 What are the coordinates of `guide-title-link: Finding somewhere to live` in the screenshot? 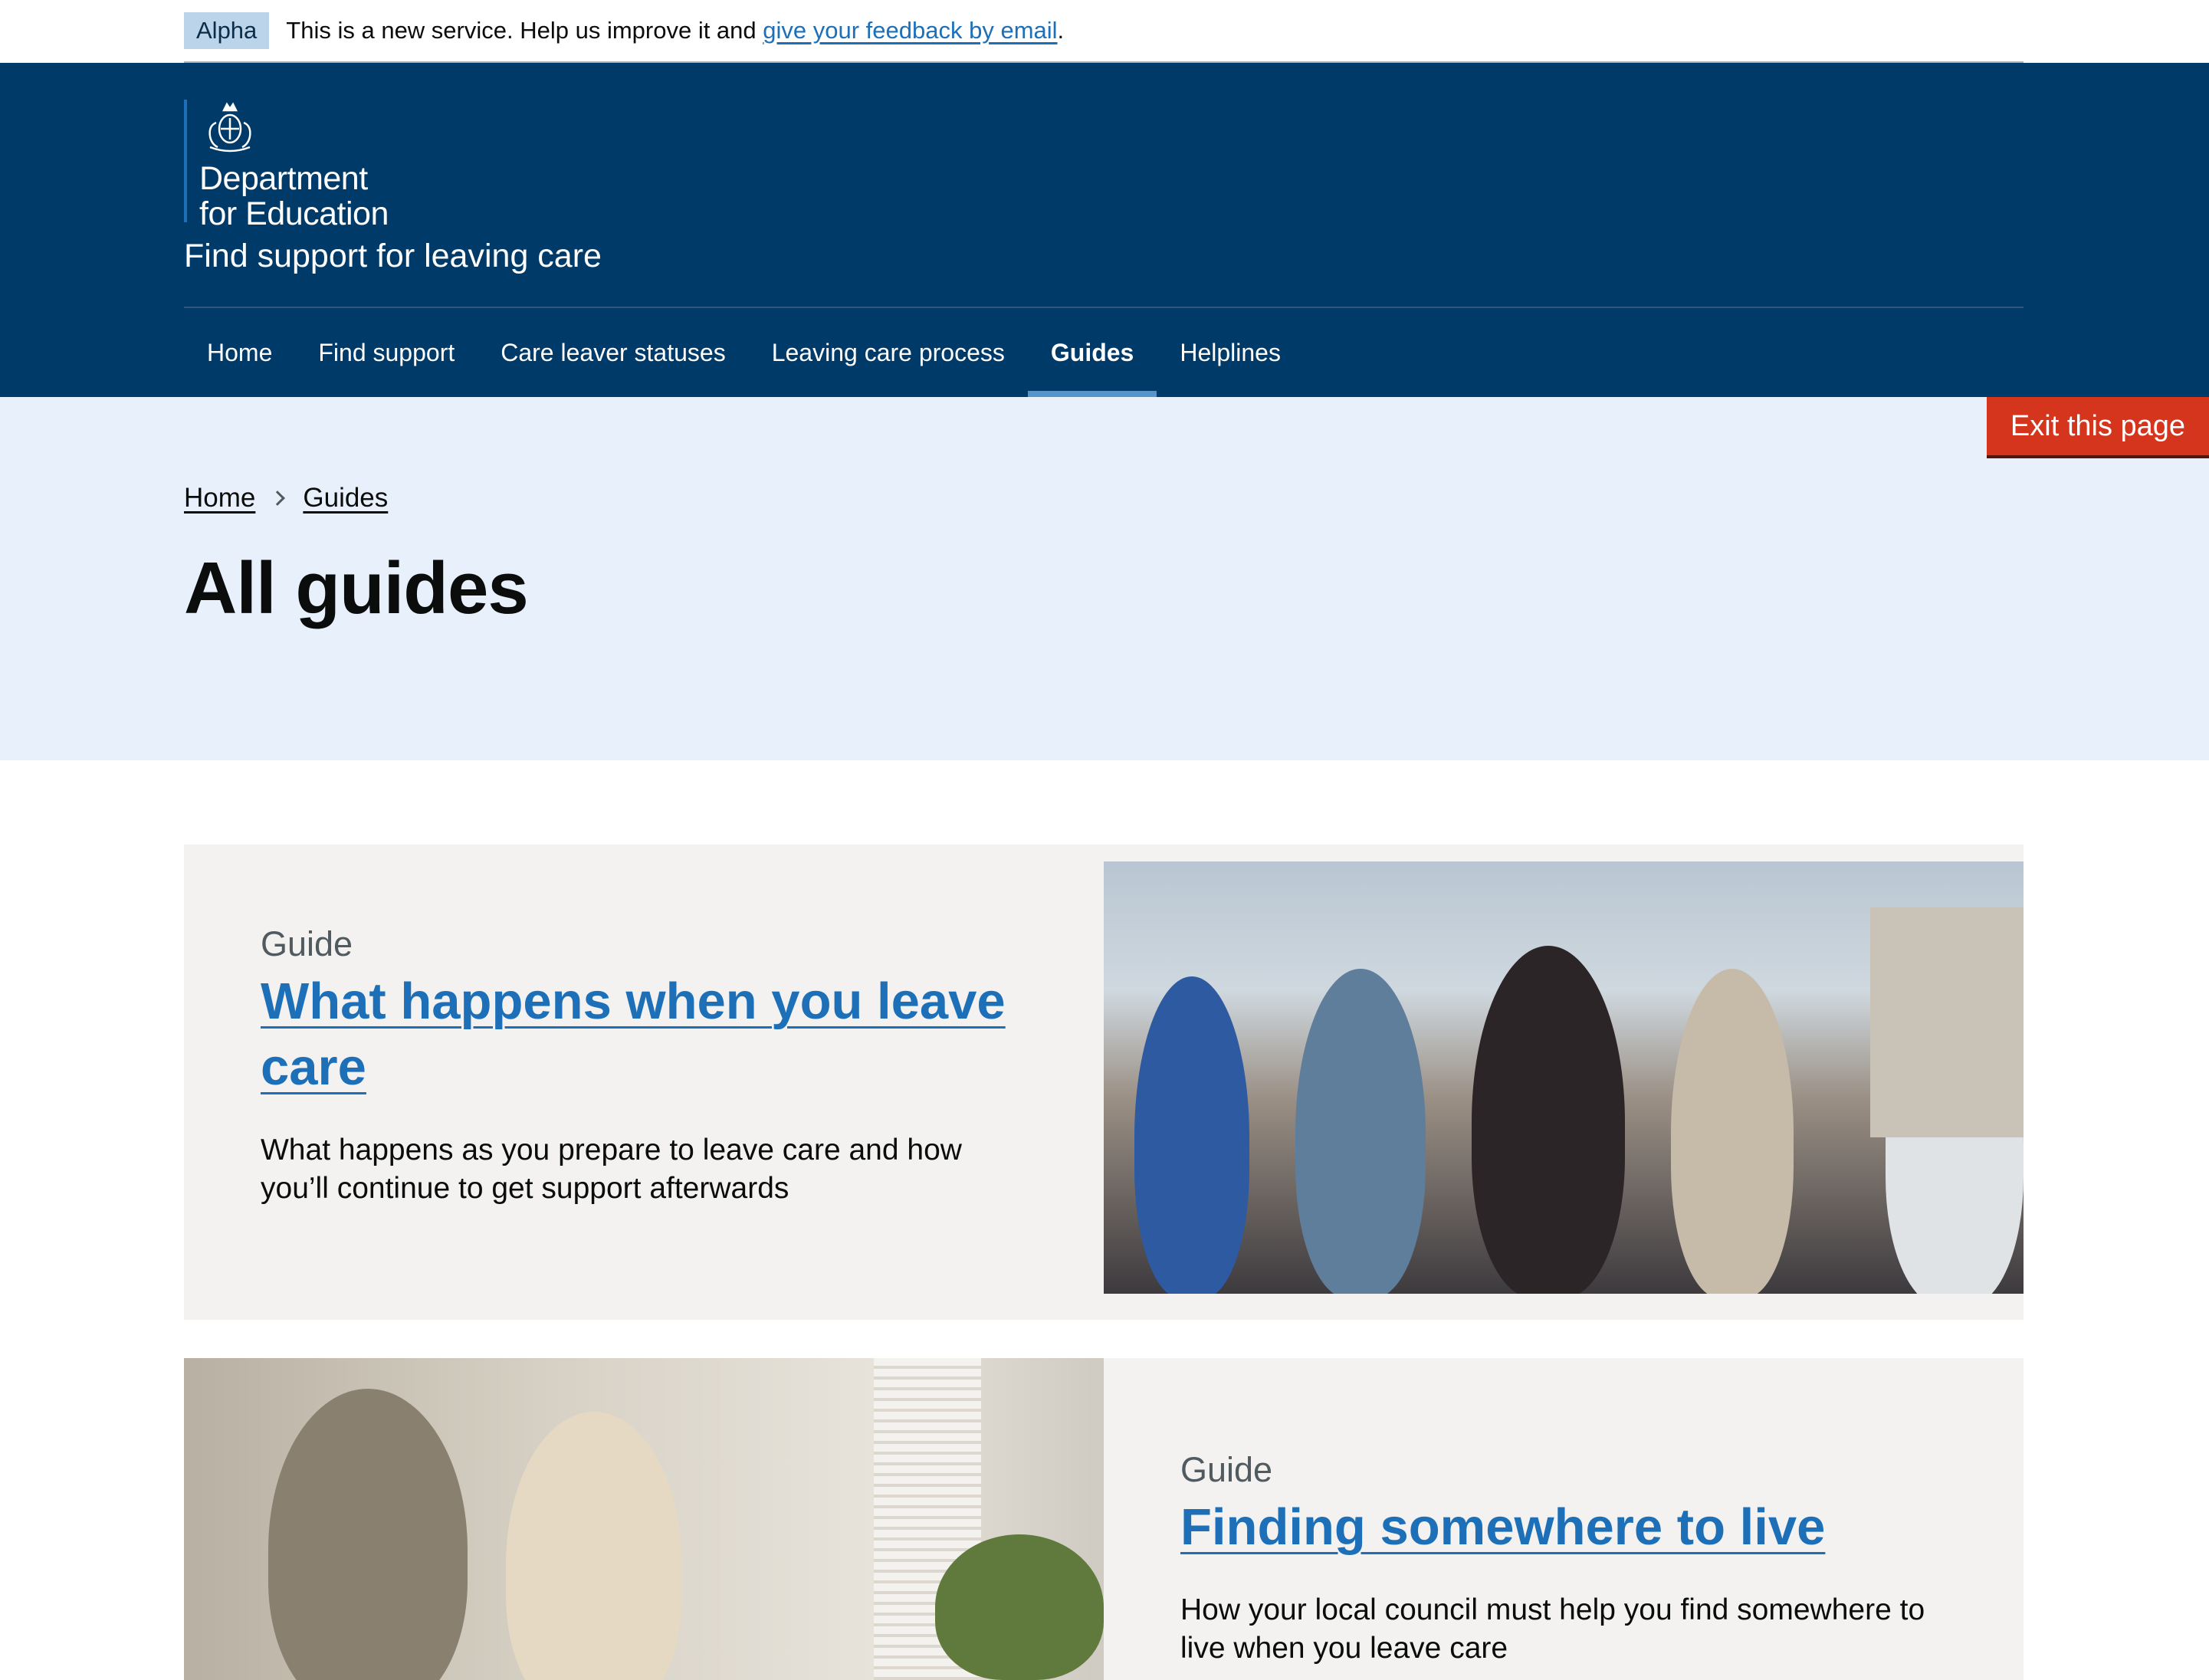 It's located at (1502, 1527).